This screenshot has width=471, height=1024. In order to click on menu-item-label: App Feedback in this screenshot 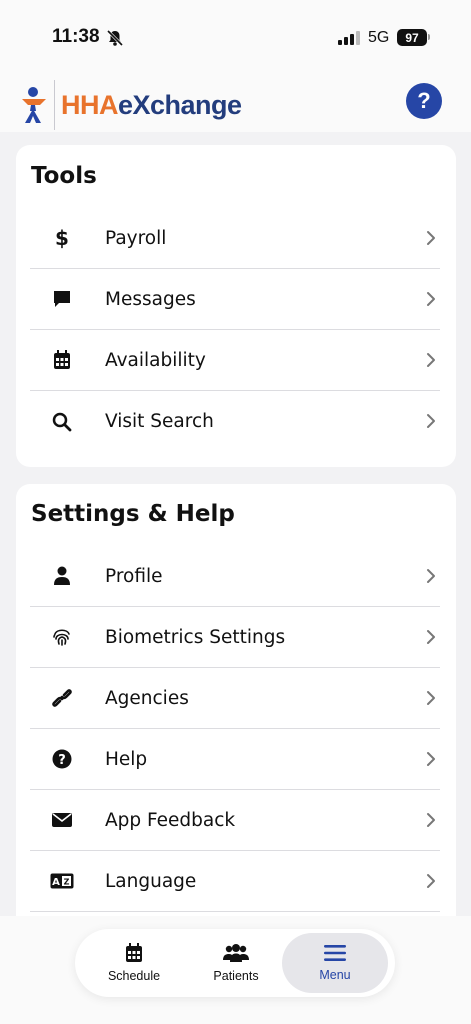, I will do `click(170, 820)`.